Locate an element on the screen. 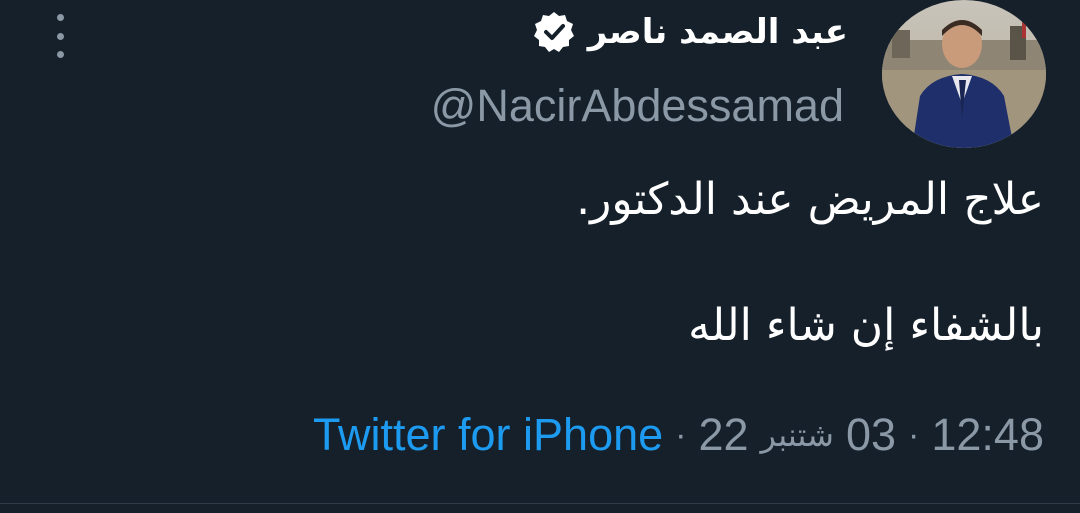  author-name-row: عبد الصمد ناصر is located at coordinates (690, 32).